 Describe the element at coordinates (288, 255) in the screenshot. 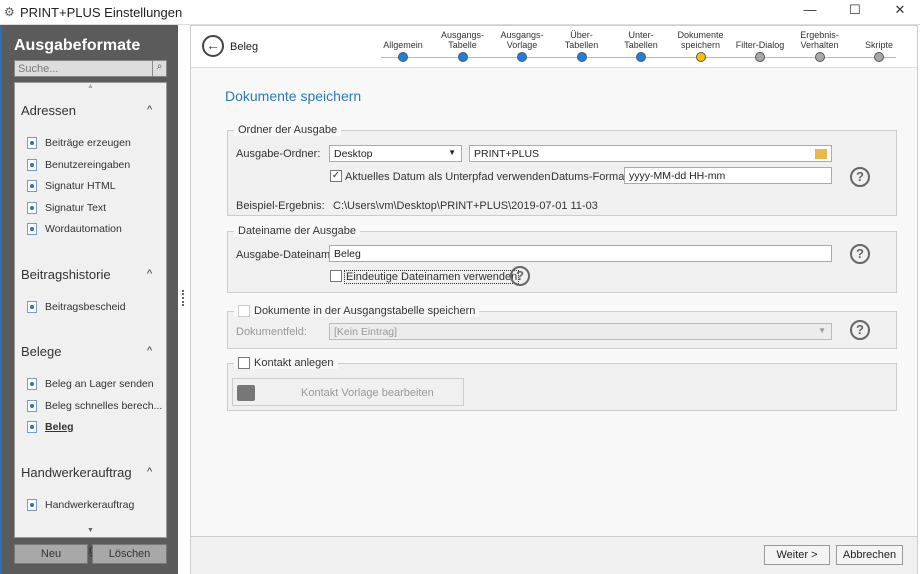

I see `output-filename-label: Ausgabe-Dateiname:` at that location.